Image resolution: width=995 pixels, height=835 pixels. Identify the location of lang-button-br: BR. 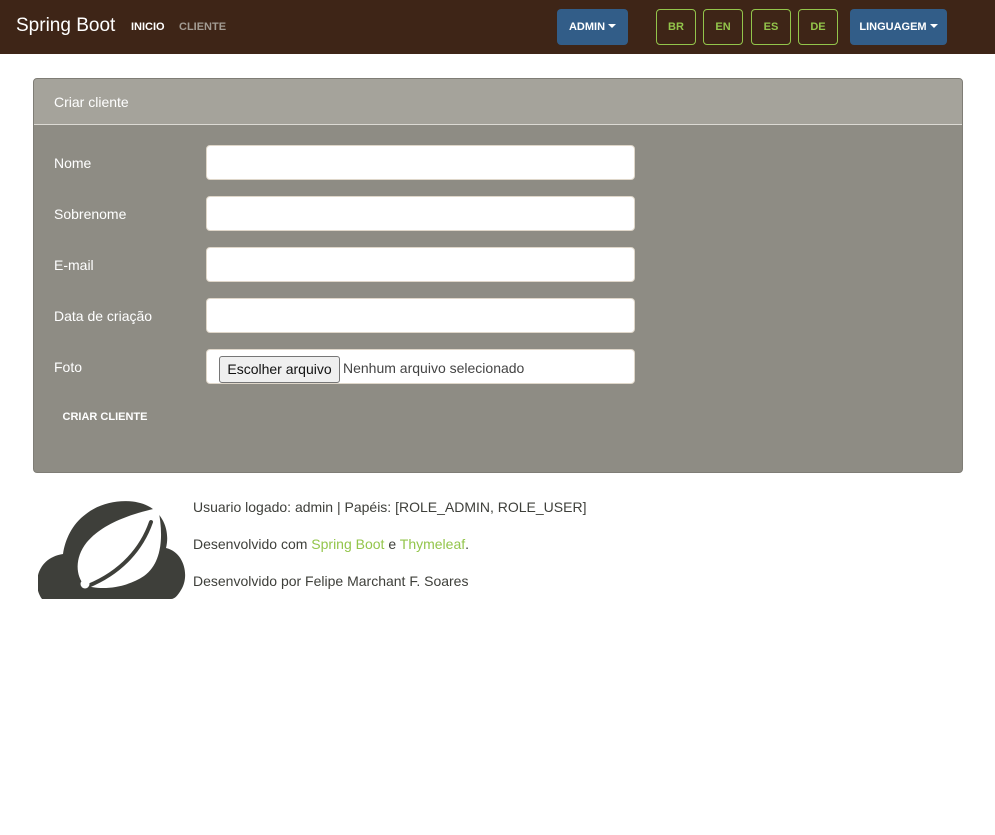
(676, 27).